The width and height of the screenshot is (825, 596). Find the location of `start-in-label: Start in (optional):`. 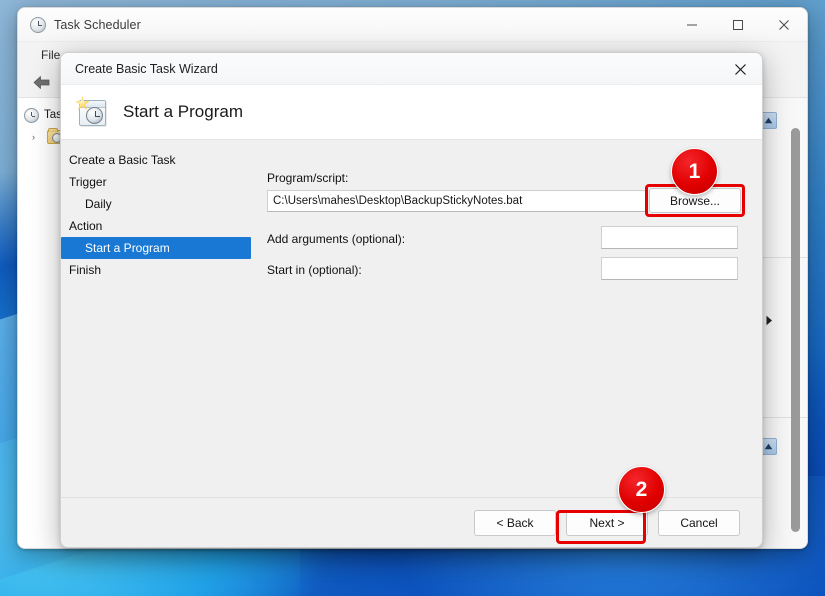

start-in-label: Start in (optional): is located at coordinates (314, 270).